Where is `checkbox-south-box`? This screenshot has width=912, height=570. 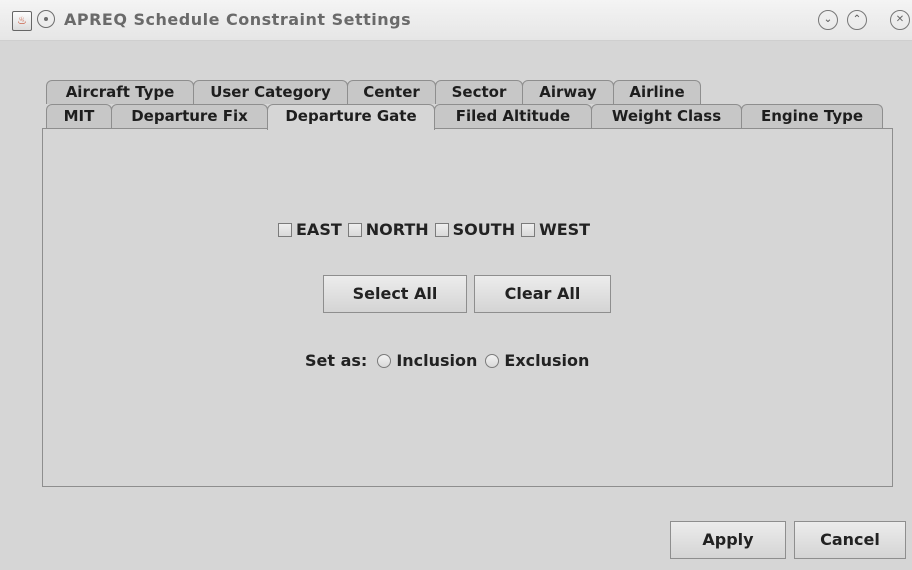
checkbox-south-box is located at coordinates (441, 229).